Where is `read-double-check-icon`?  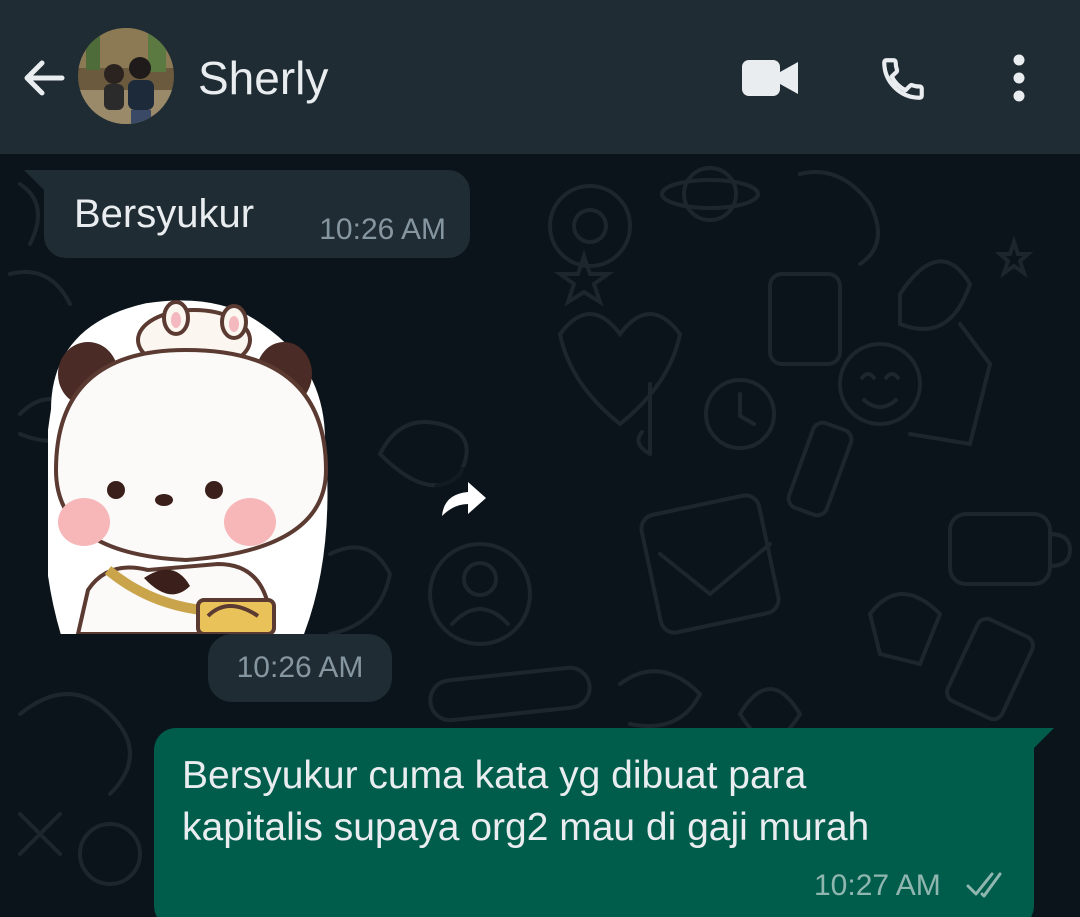
read-double-check-icon is located at coordinates (984, 885).